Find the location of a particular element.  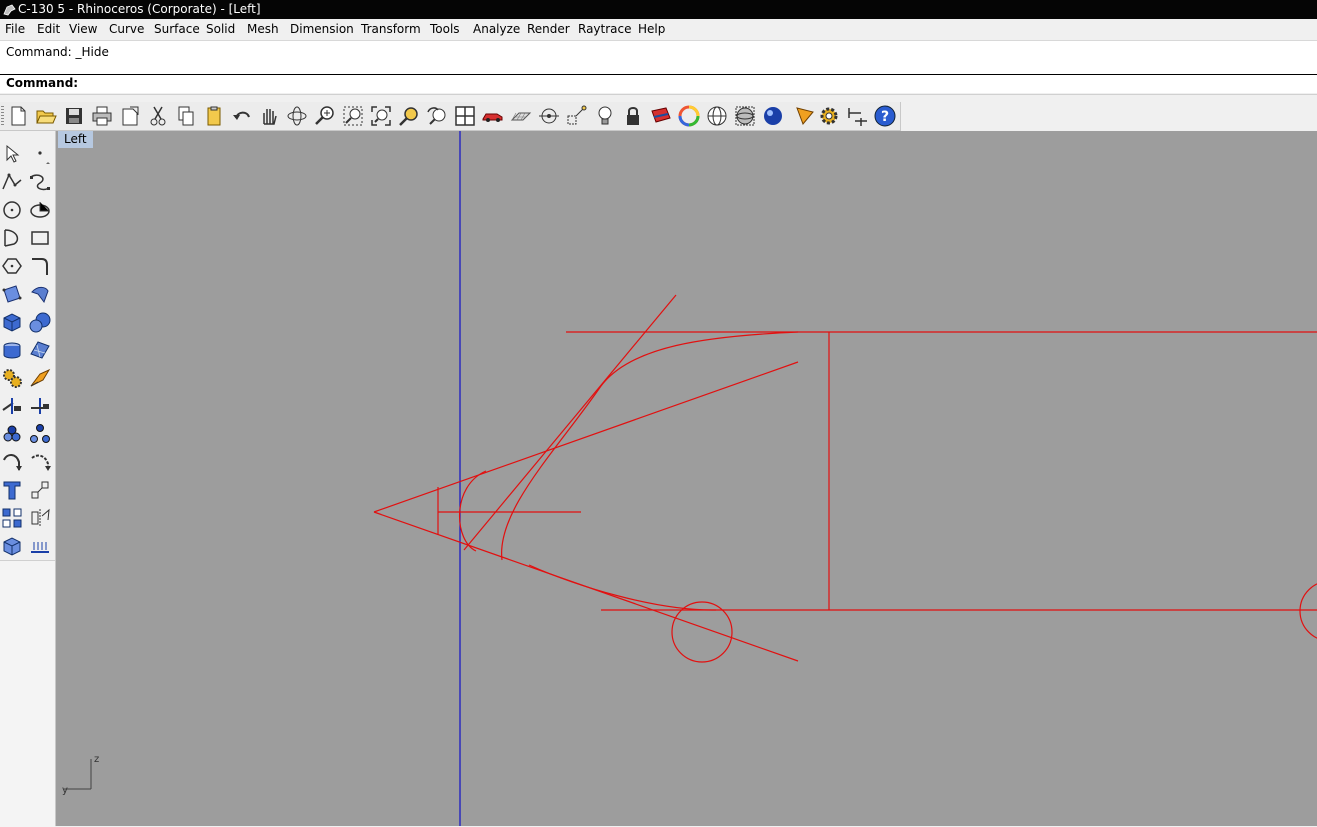

four-viewports-button is located at coordinates (465, 116).